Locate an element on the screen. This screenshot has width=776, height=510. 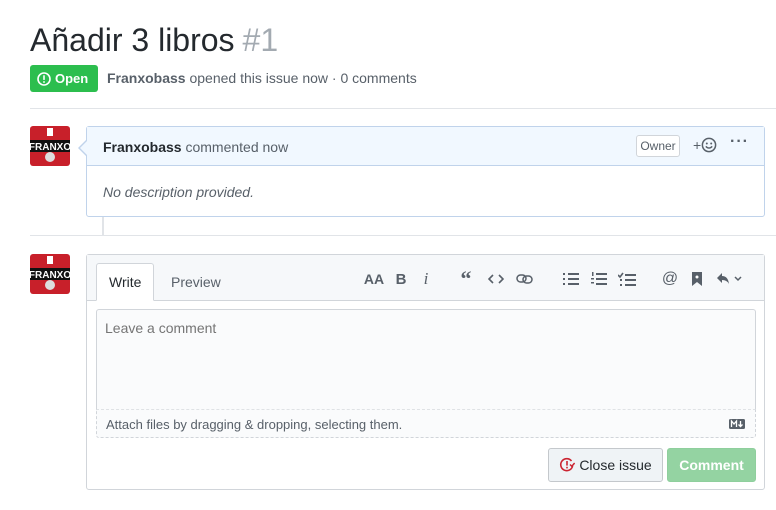
comment-author-line: Franxobass commented now is located at coordinates (195, 147).